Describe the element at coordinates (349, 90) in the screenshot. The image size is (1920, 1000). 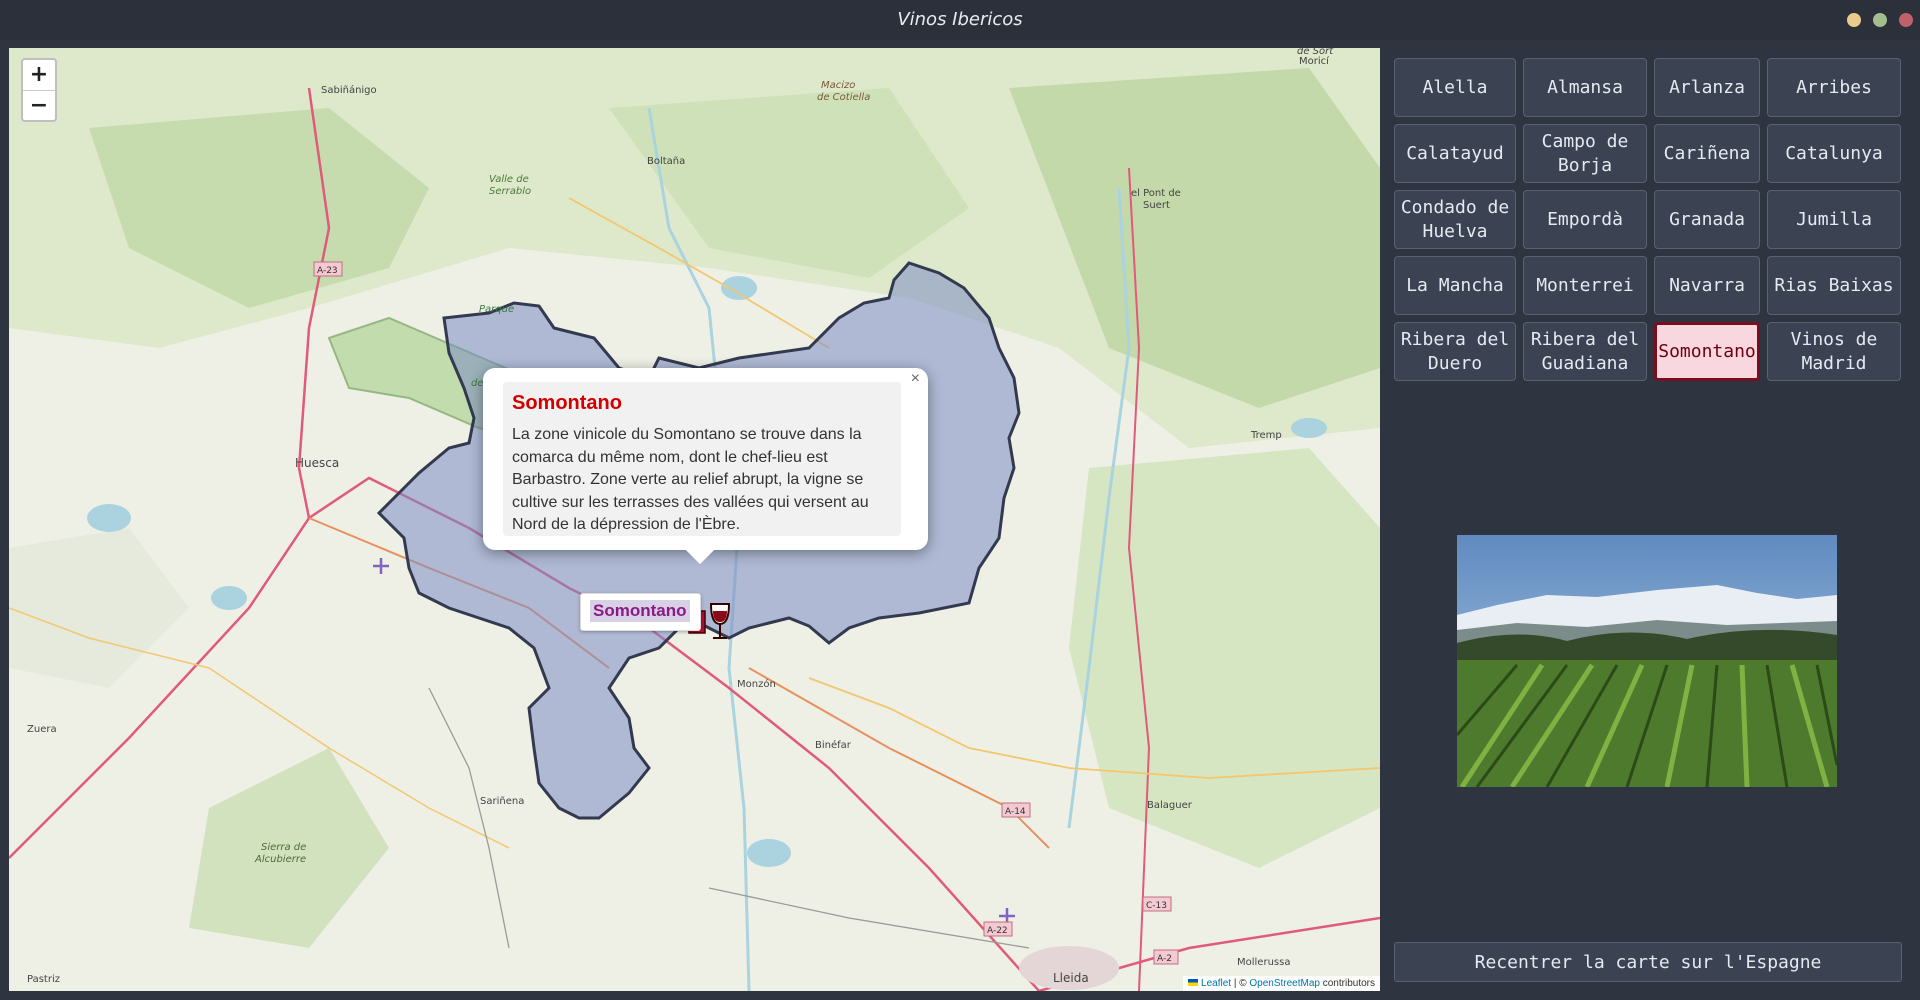
I see `svg-text: Sabiñánigo` at that location.